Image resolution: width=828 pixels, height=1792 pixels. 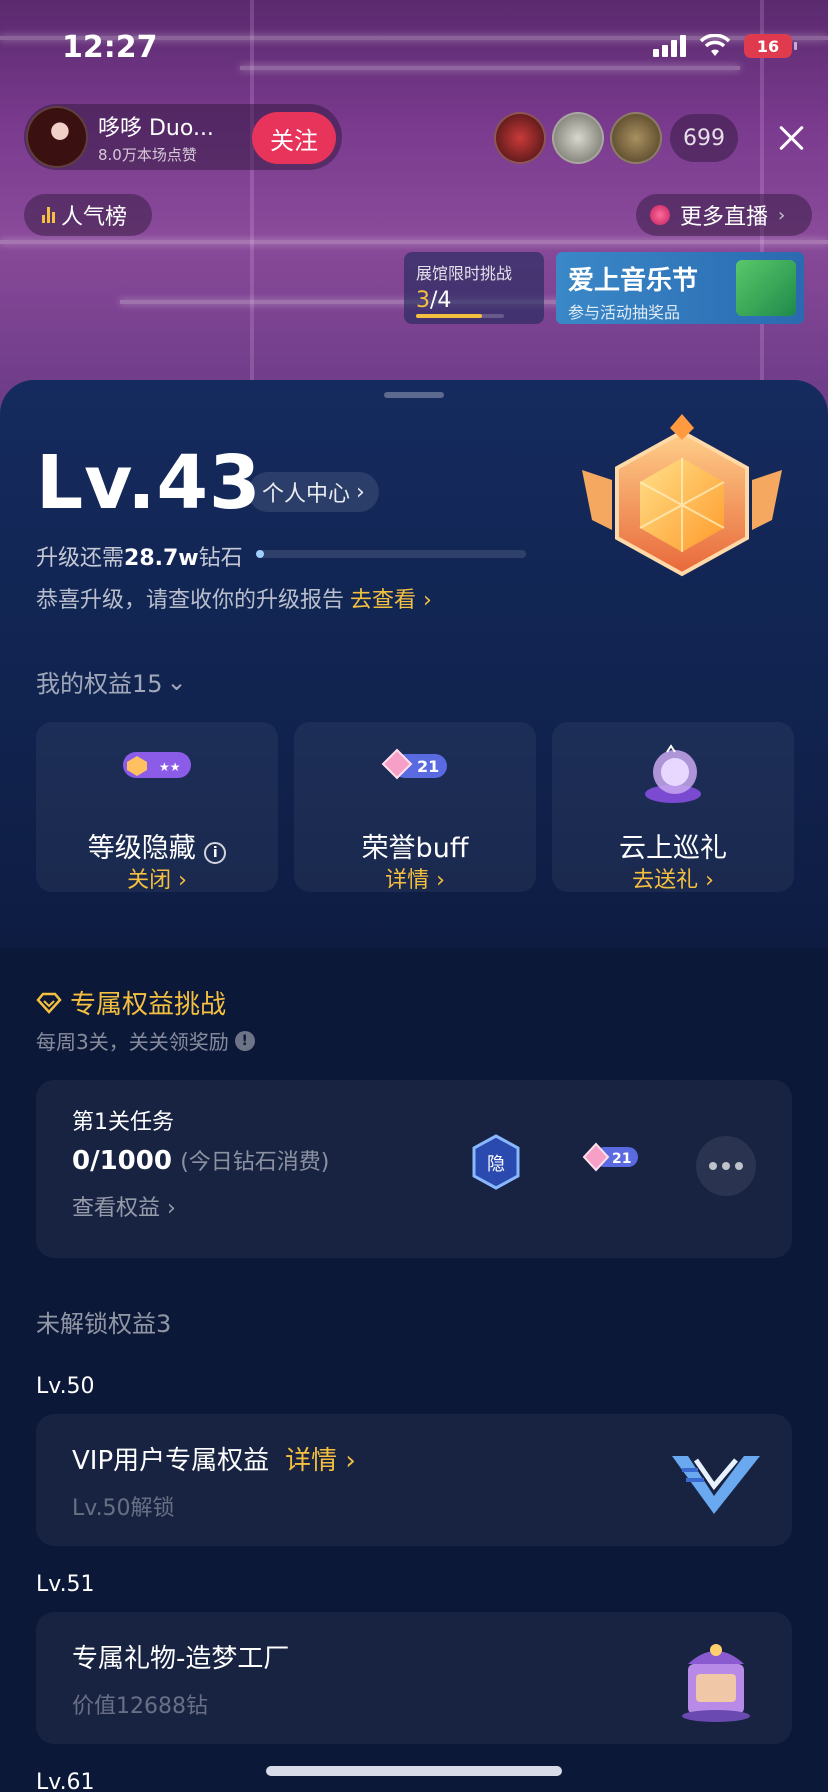 I want to click on locked-right-card: 专属礼物-造梦工厂 价值12688钻, so click(x=414, y=1678).